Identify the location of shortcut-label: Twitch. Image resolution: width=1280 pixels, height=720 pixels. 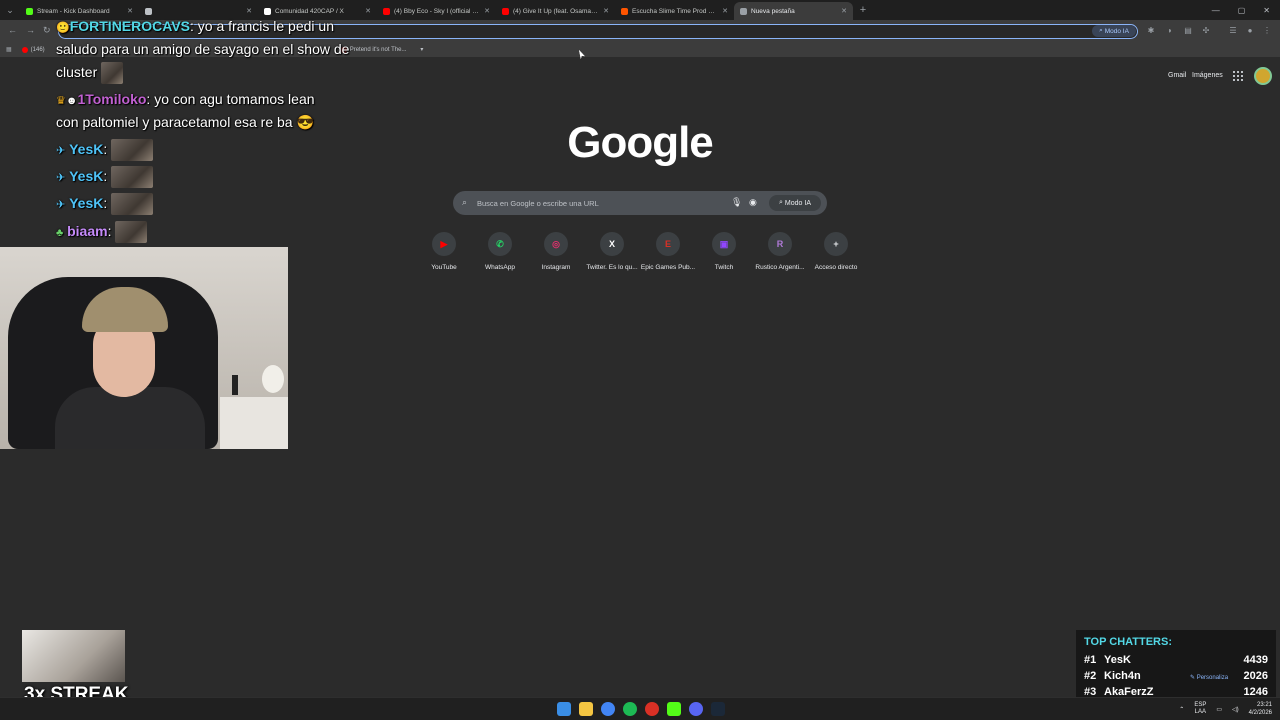
(724, 267).